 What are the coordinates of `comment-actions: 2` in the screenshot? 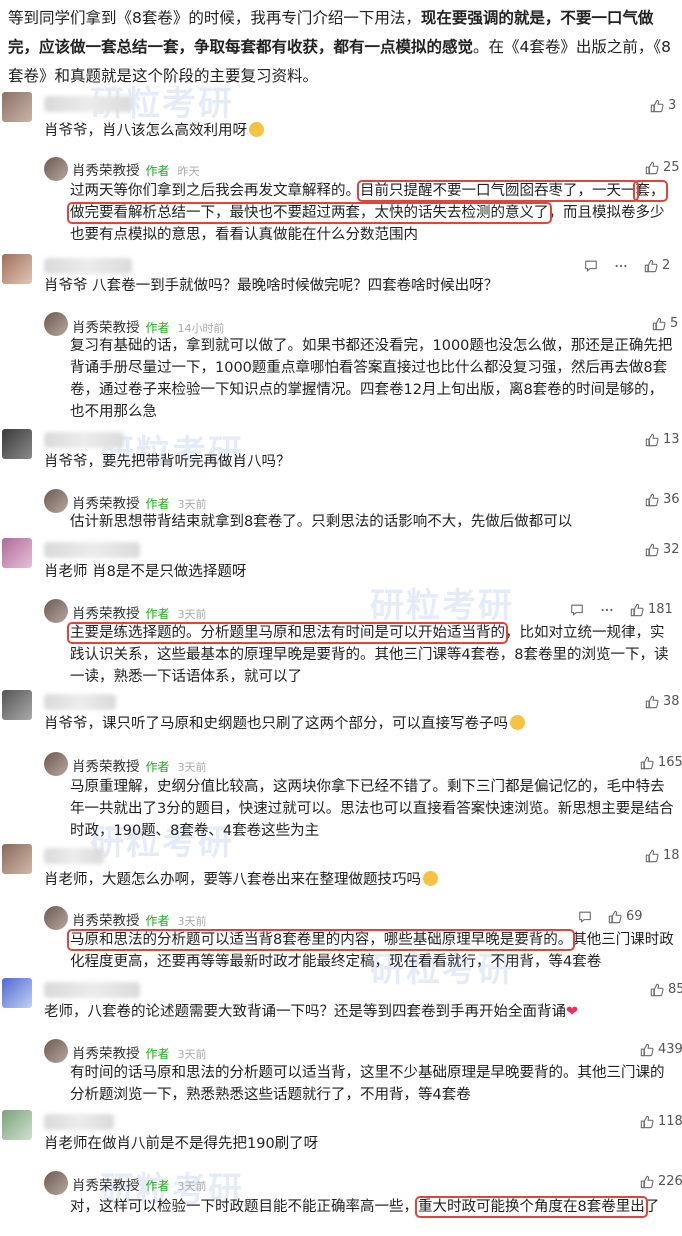 It's located at (627, 265).